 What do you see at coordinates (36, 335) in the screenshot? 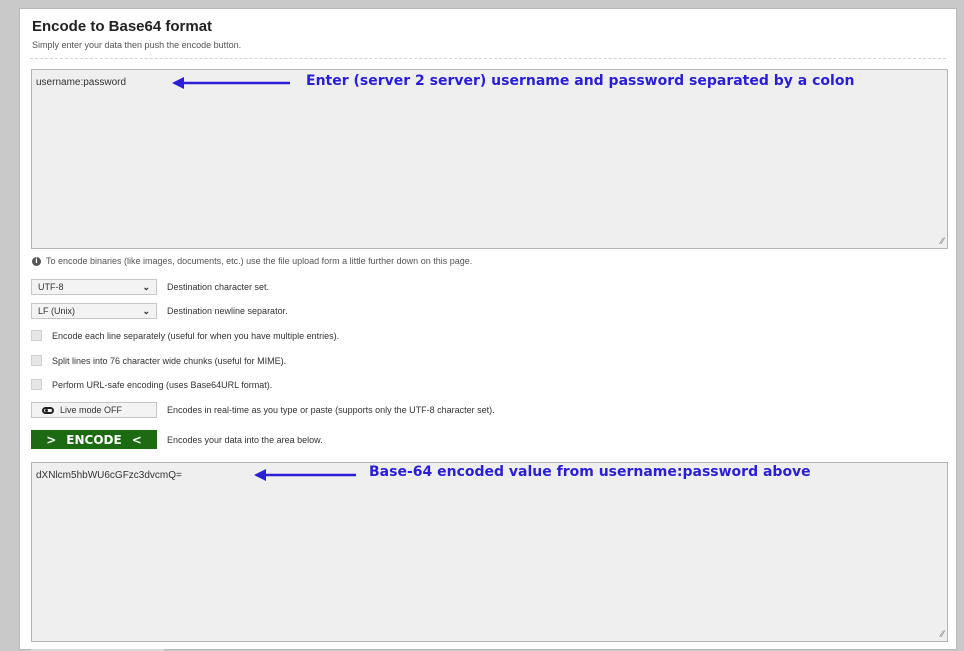
I see `each-line-checkbox` at bounding box center [36, 335].